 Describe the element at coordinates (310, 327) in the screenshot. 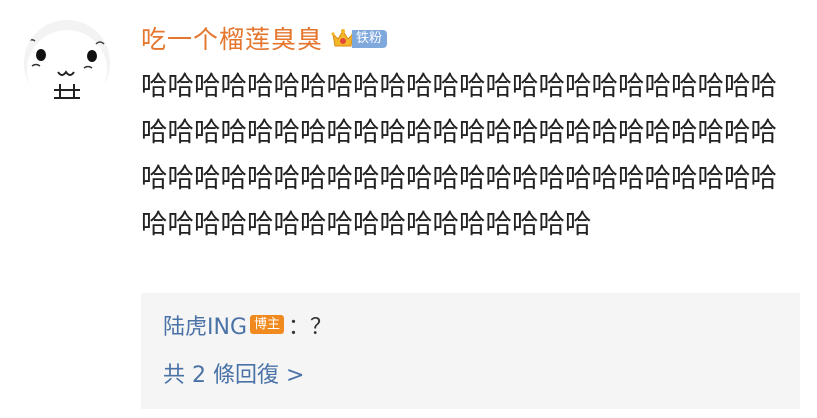

I see `reply-content: ：？` at that location.